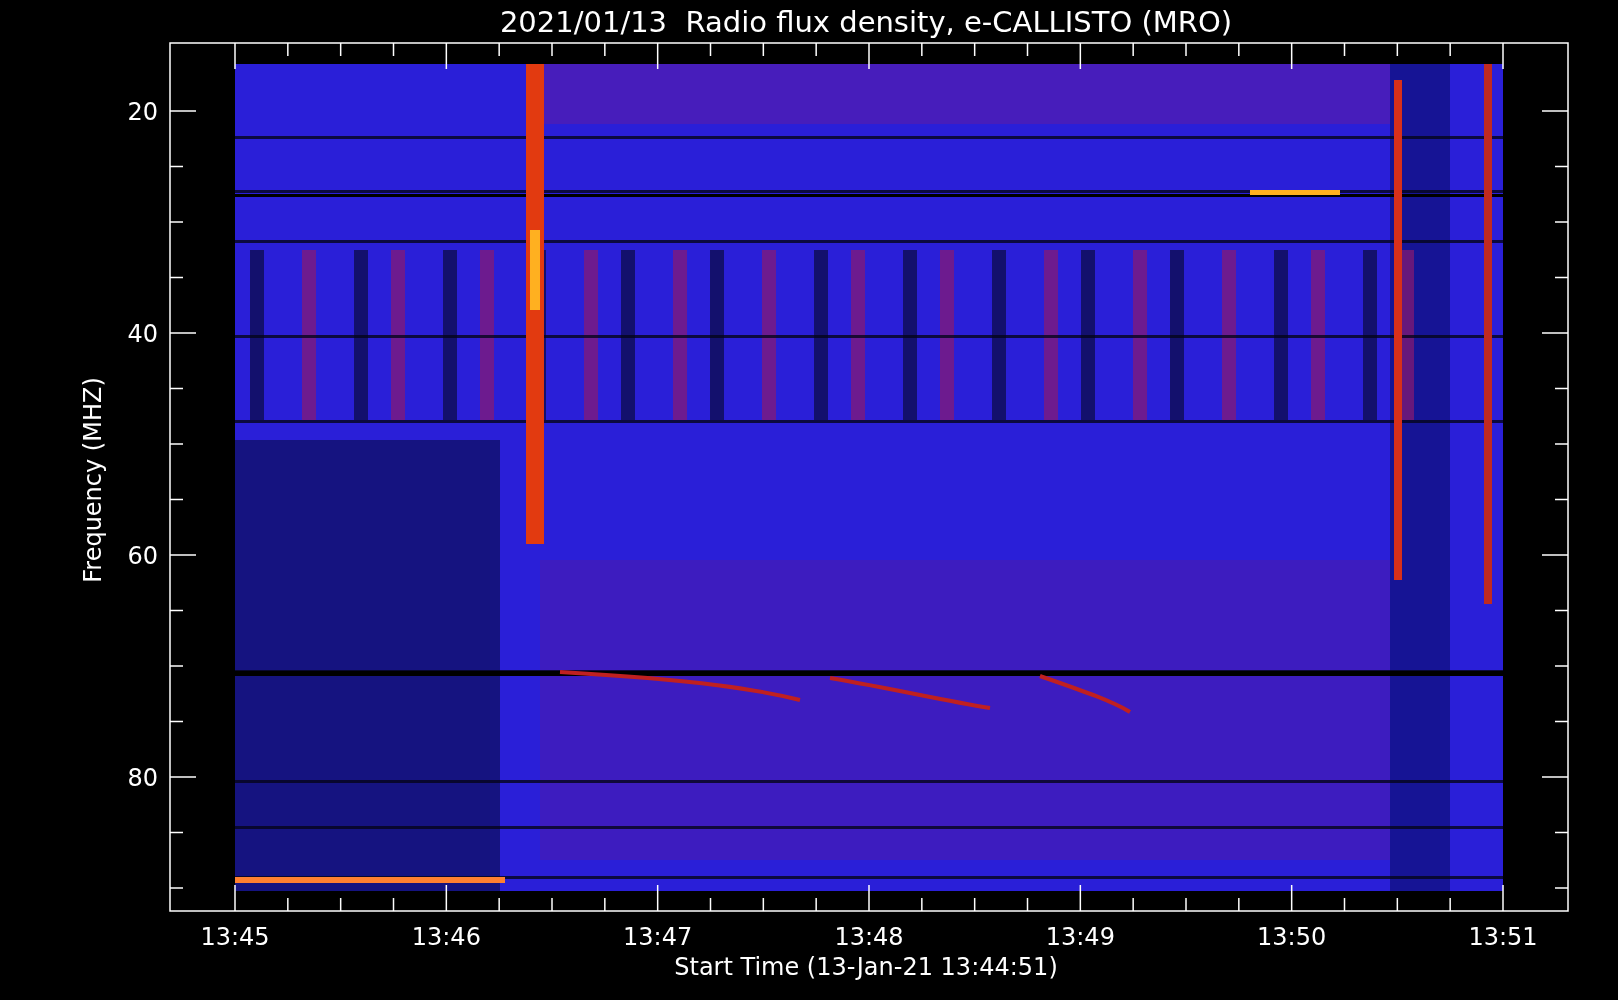  What do you see at coordinates (866, 22) in the screenshot?
I see `chart-title: 2021/01/13 Radio flux density, e-CALLISTO (MRO)` at bounding box center [866, 22].